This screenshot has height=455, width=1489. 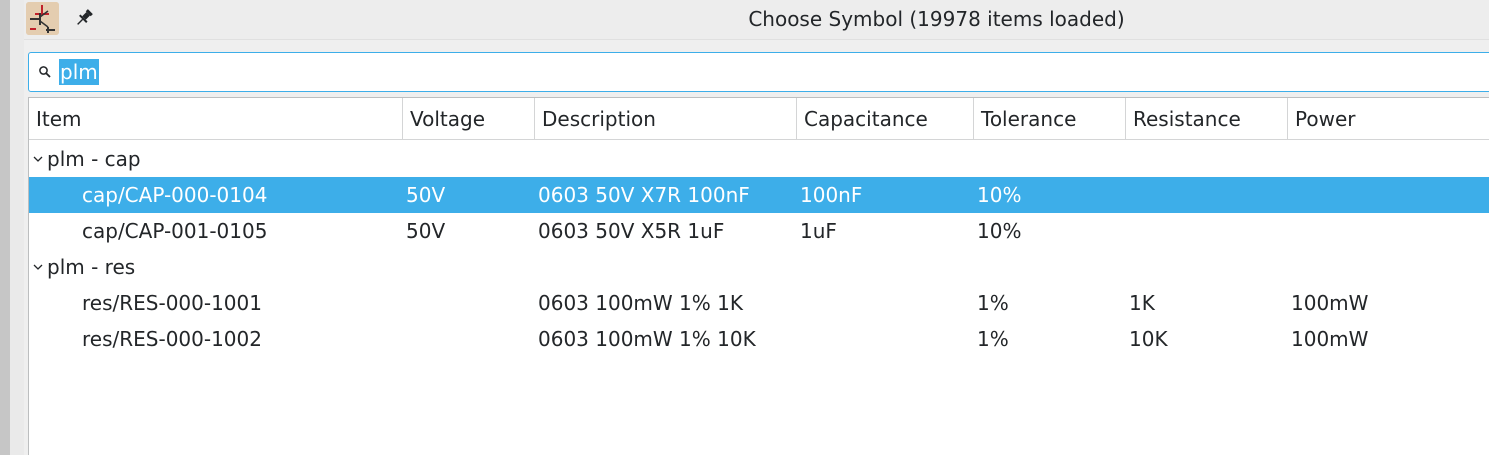 What do you see at coordinates (1050, 119) in the screenshot?
I see `column-header-tolerance: Tolerance` at bounding box center [1050, 119].